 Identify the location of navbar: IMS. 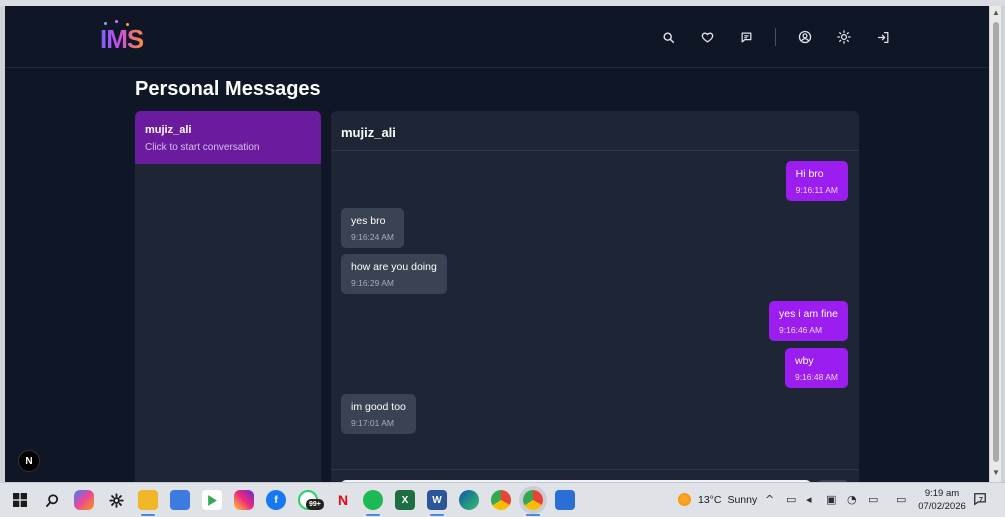
(497, 37).